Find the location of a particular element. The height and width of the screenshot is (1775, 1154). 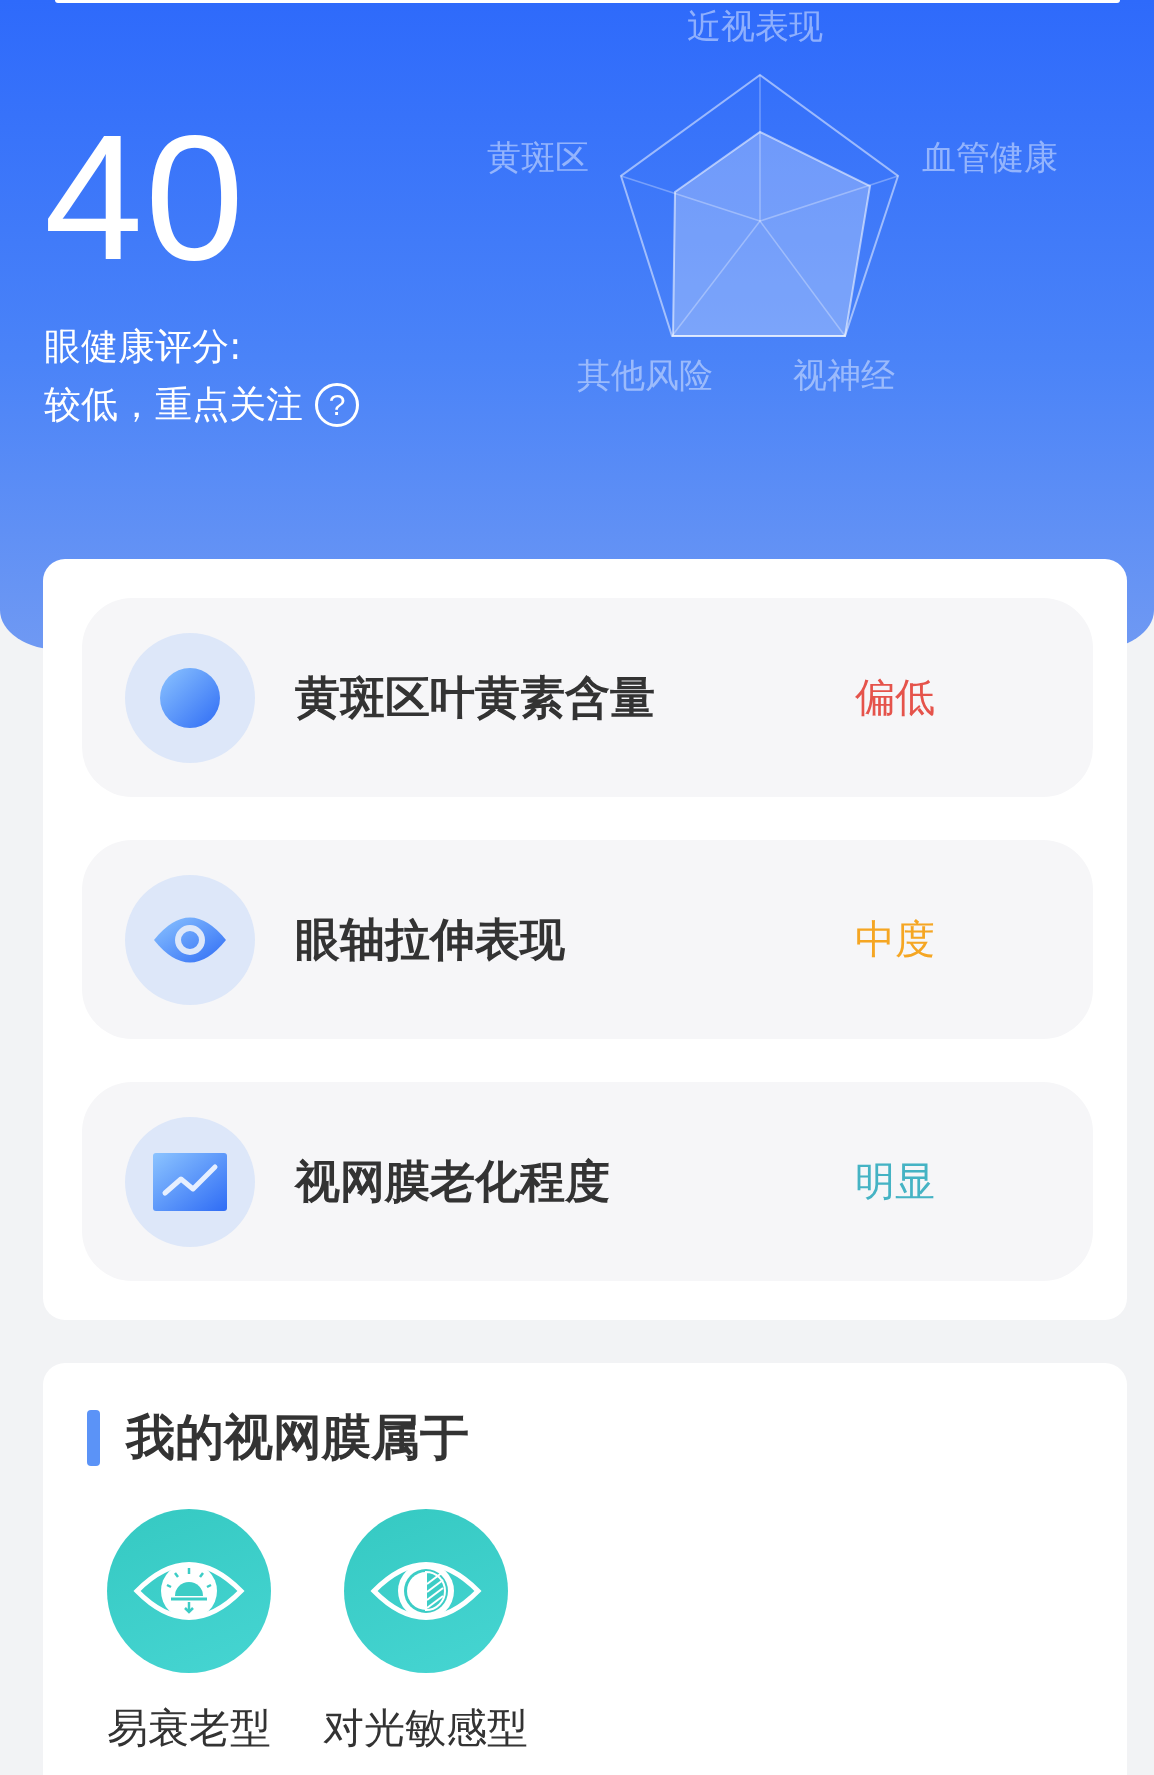

indicator-row: 视网膜老化程度 明显 is located at coordinates (587, 1181).